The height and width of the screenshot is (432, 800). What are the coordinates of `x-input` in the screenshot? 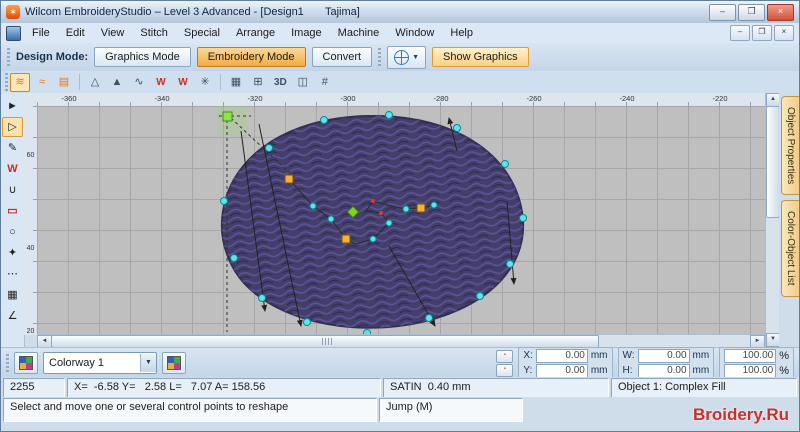 It's located at (561, 355).